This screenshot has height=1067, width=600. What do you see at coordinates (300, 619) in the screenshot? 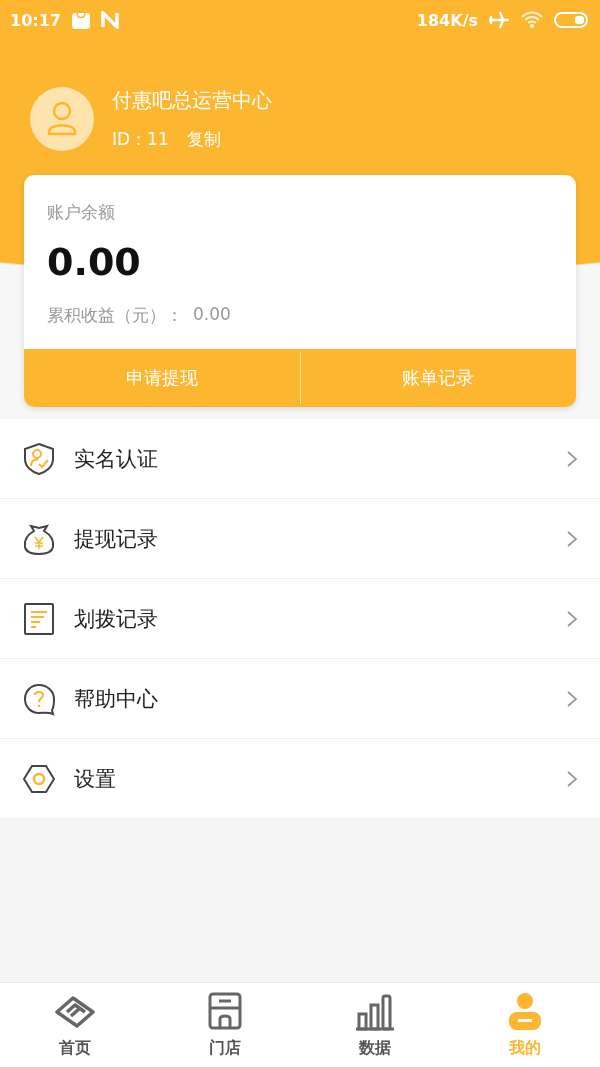
I see `menu-item: 划拨记录` at bounding box center [300, 619].